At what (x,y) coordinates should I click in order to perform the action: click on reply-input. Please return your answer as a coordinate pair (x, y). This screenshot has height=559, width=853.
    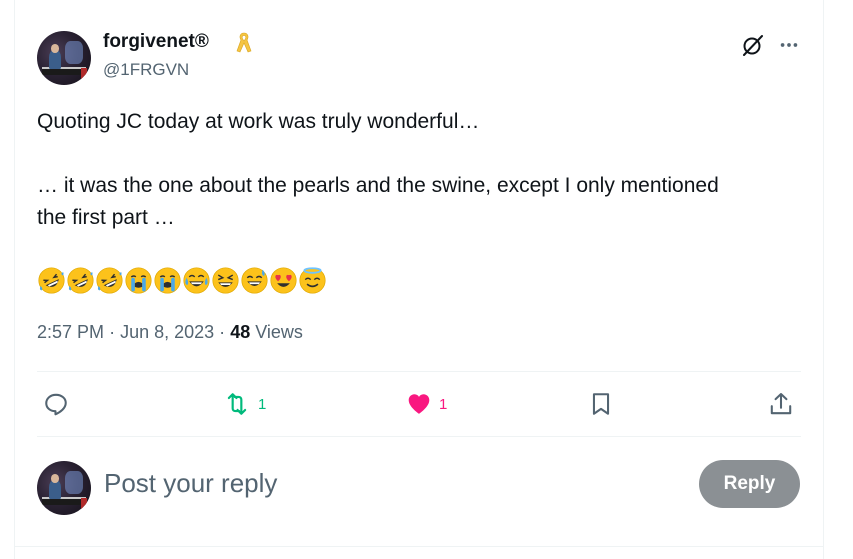
    Looking at the image, I should click on (384, 483).